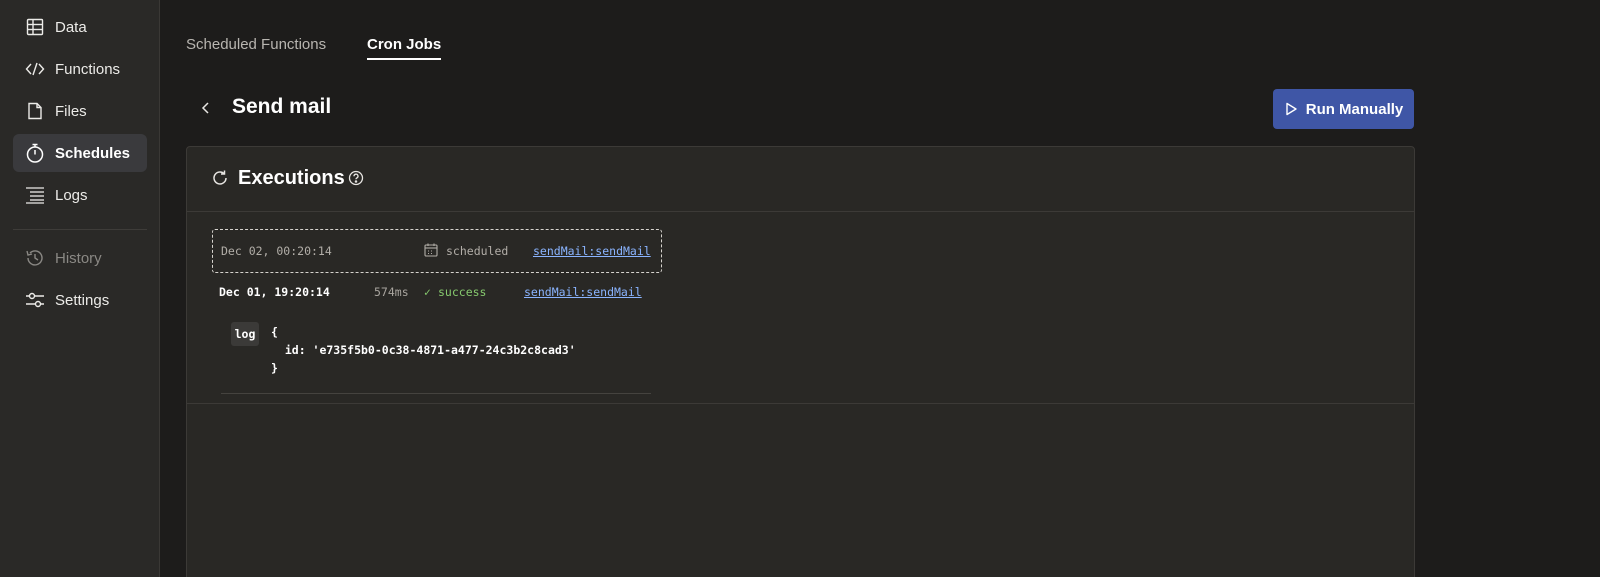 The width and height of the screenshot is (1600, 577). I want to click on refresh-button, so click(220, 178).